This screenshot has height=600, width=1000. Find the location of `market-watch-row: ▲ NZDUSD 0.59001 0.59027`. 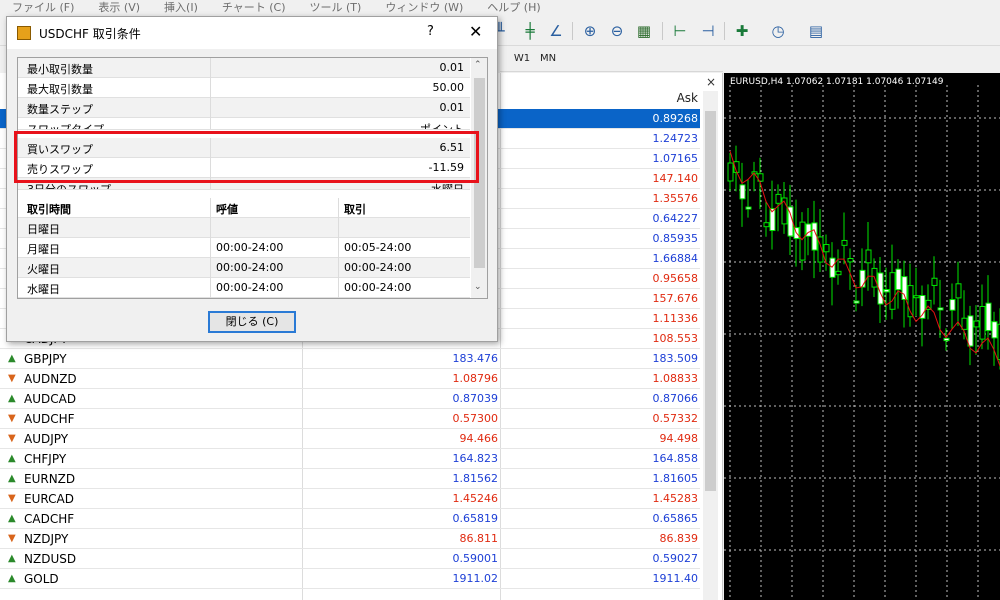

market-watch-row: ▲ NZDUSD 0.59001 0.59027 is located at coordinates (350, 559).